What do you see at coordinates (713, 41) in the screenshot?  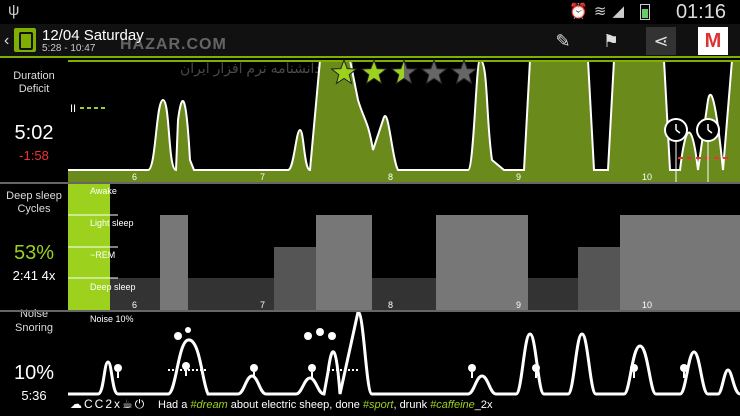 I see `gmail-icon: M` at bounding box center [713, 41].